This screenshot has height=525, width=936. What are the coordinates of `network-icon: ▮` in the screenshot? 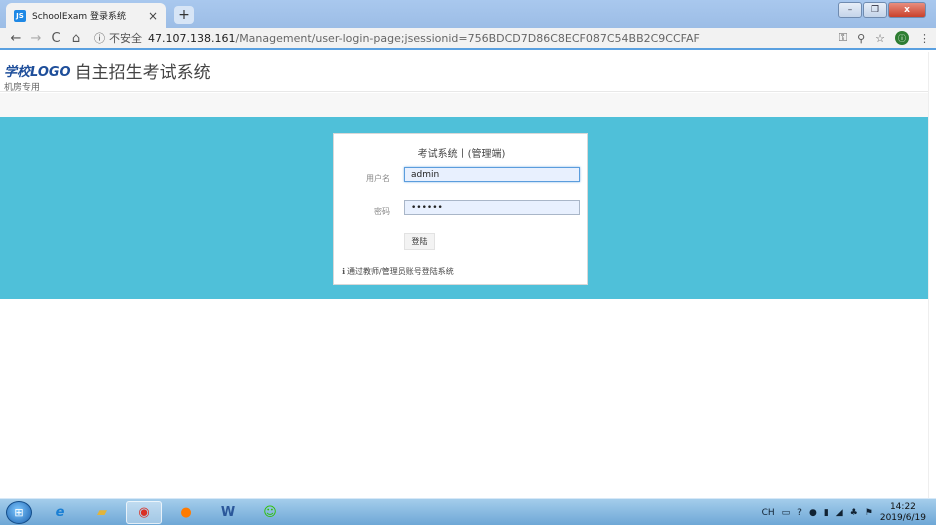 It's located at (826, 513).